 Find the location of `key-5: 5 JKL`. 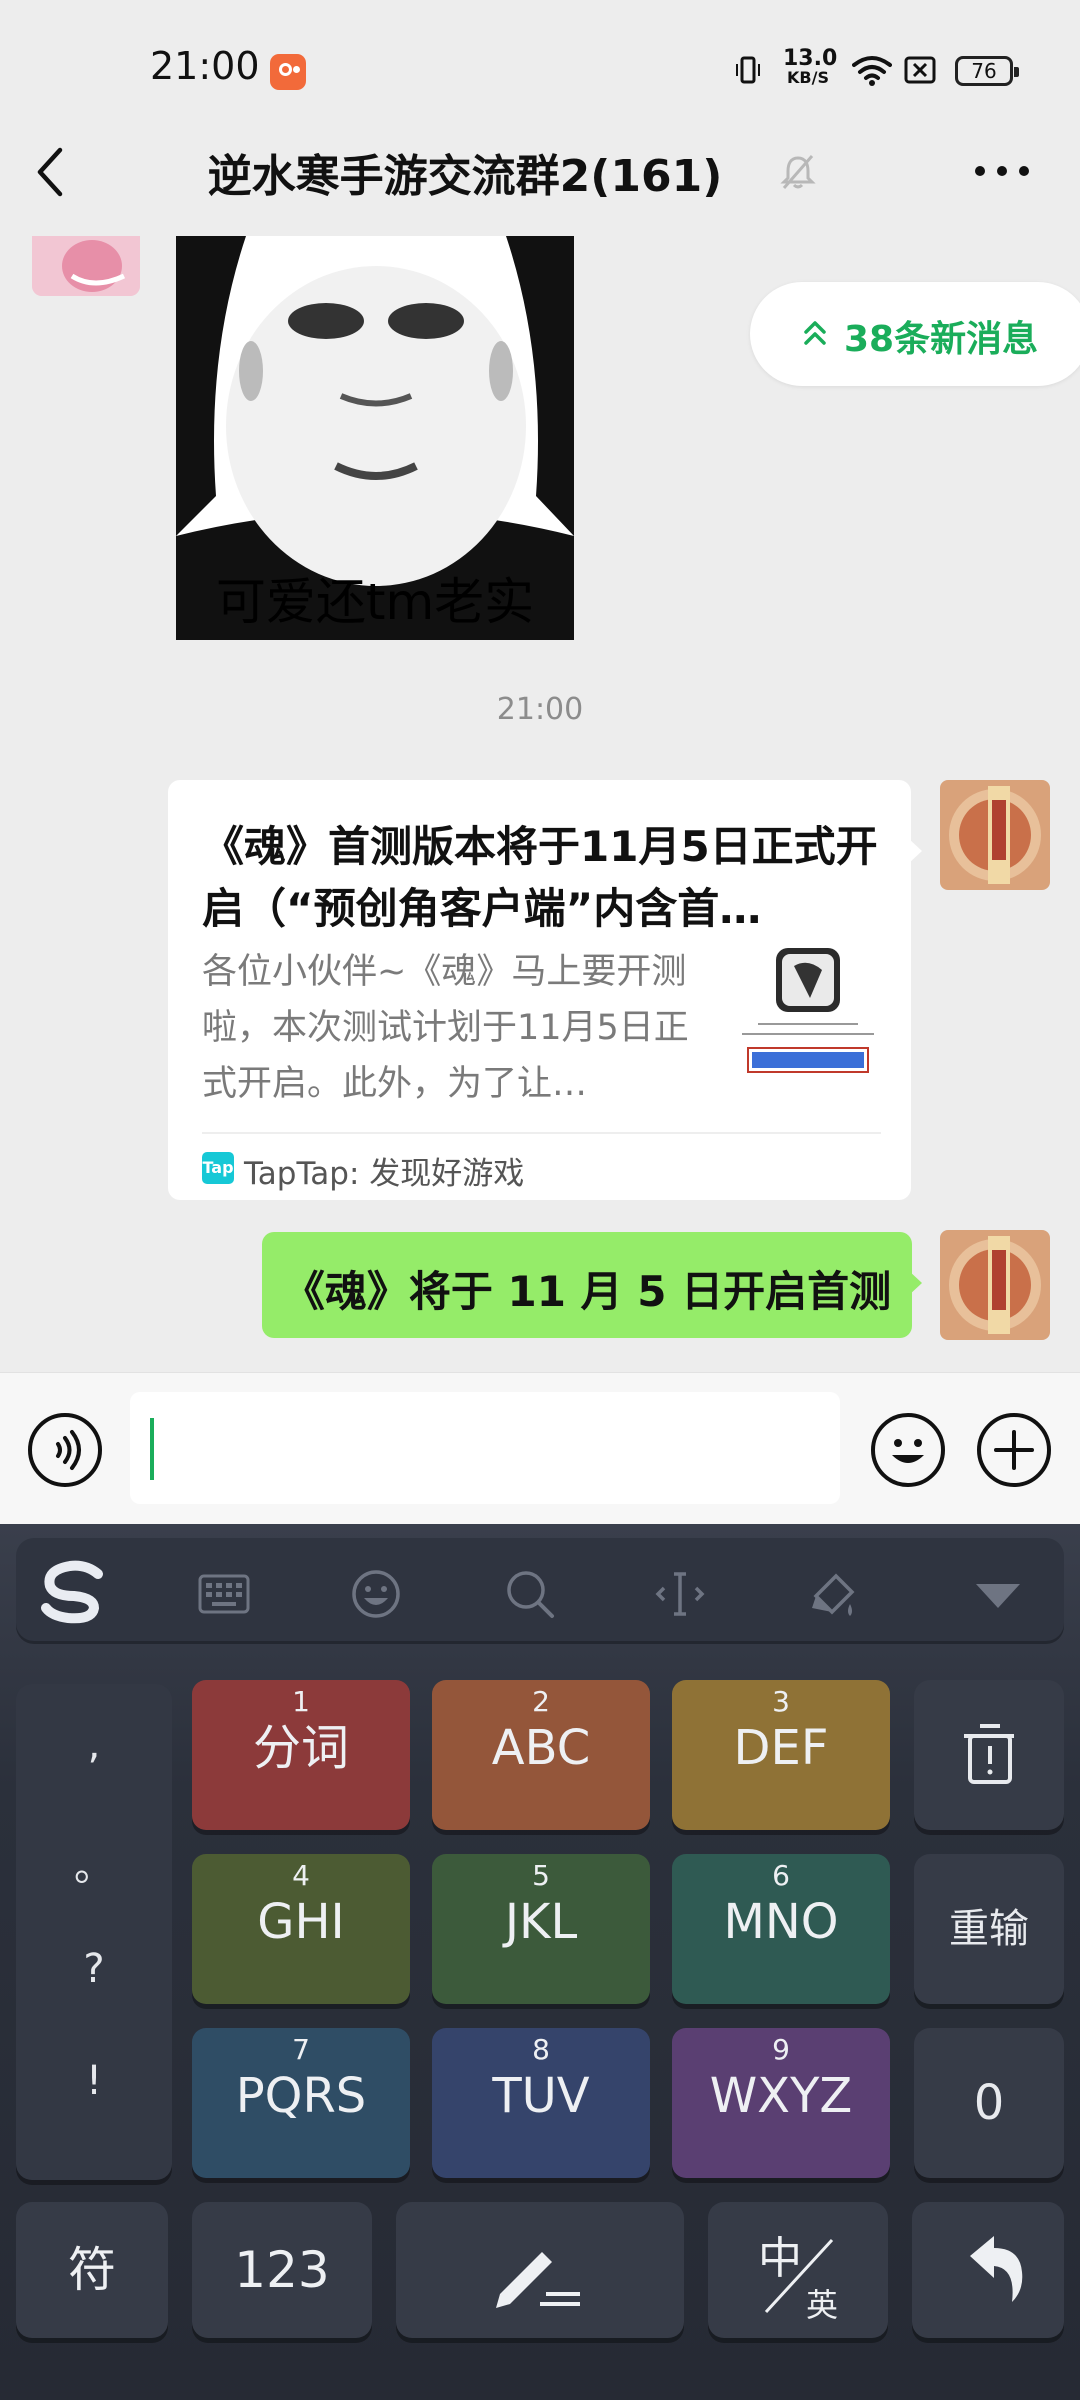

key-5: 5 JKL is located at coordinates (541, 1929).